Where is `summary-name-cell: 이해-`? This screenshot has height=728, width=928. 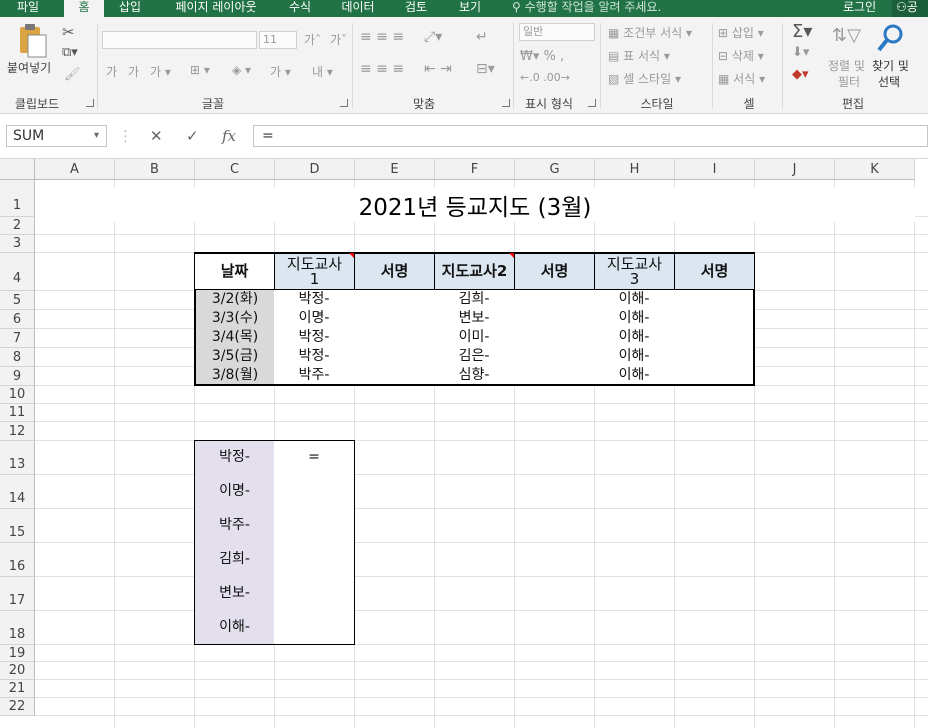
summary-name-cell: 이해- is located at coordinates (234, 627).